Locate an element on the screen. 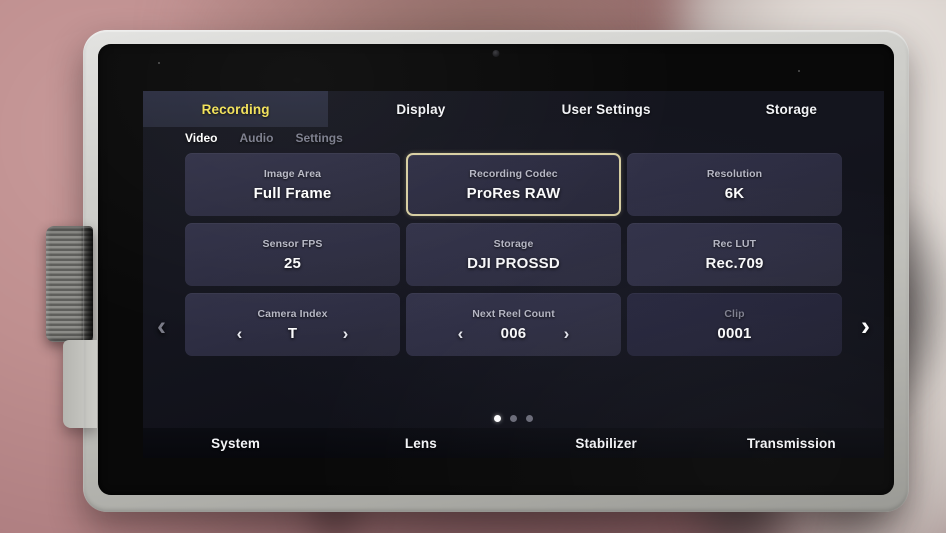 The height and width of the screenshot is (533, 946). monitor-mounting-bracket is located at coordinates (80, 384).